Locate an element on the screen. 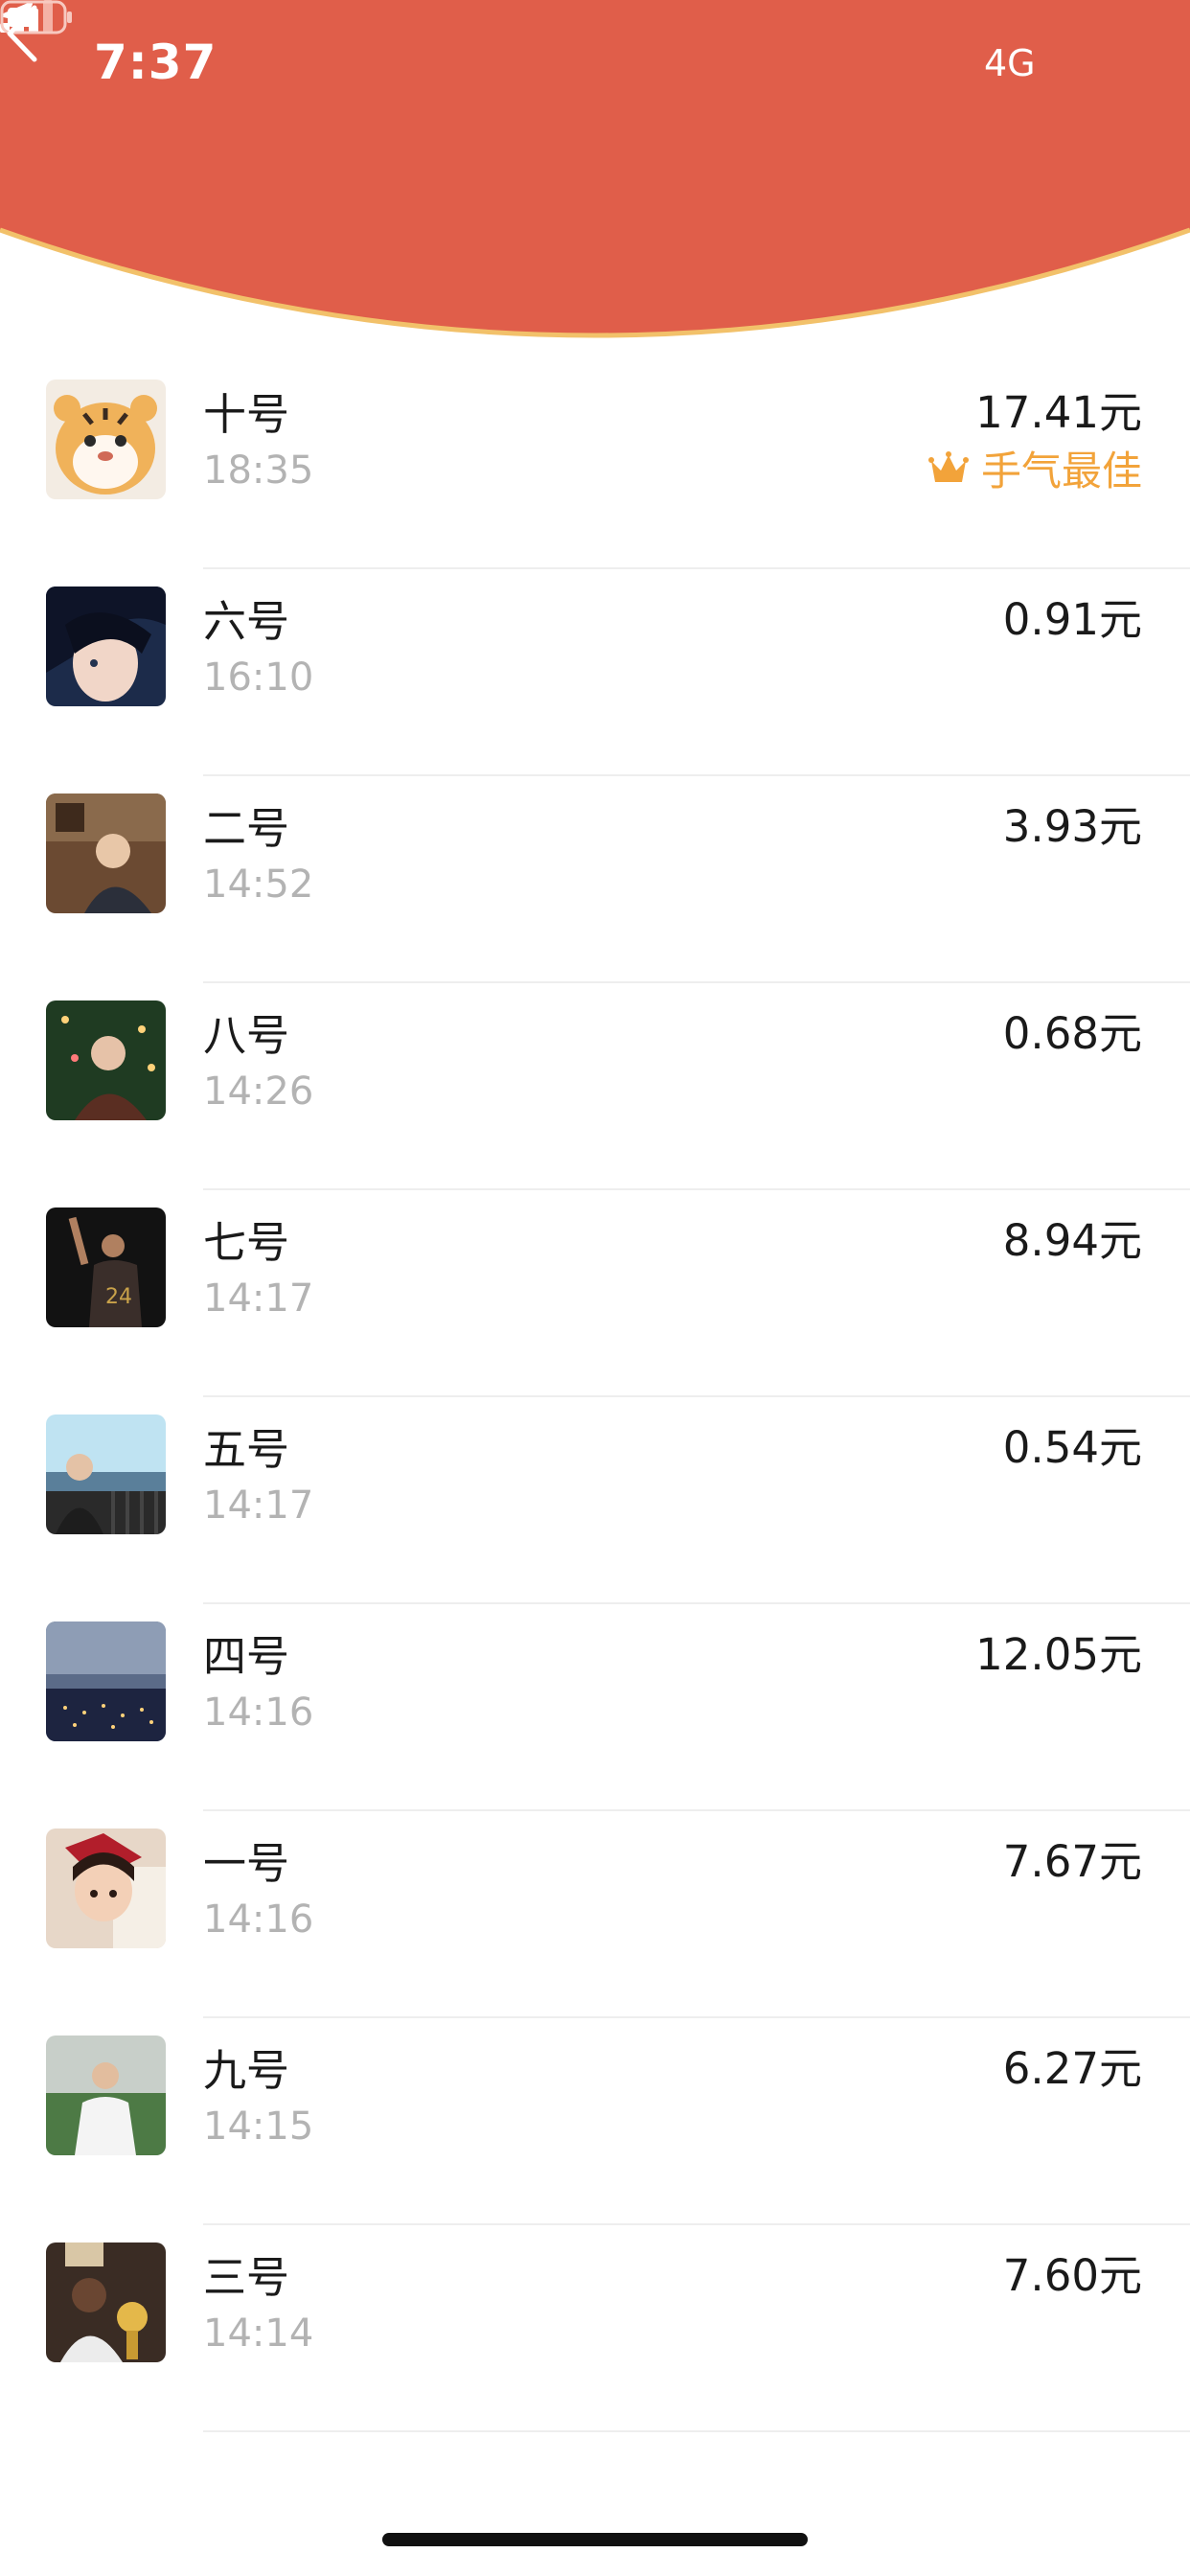 The height and width of the screenshot is (2576, 1190). list-item: 三号 14:14 7.60元 is located at coordinates (595, 2328).